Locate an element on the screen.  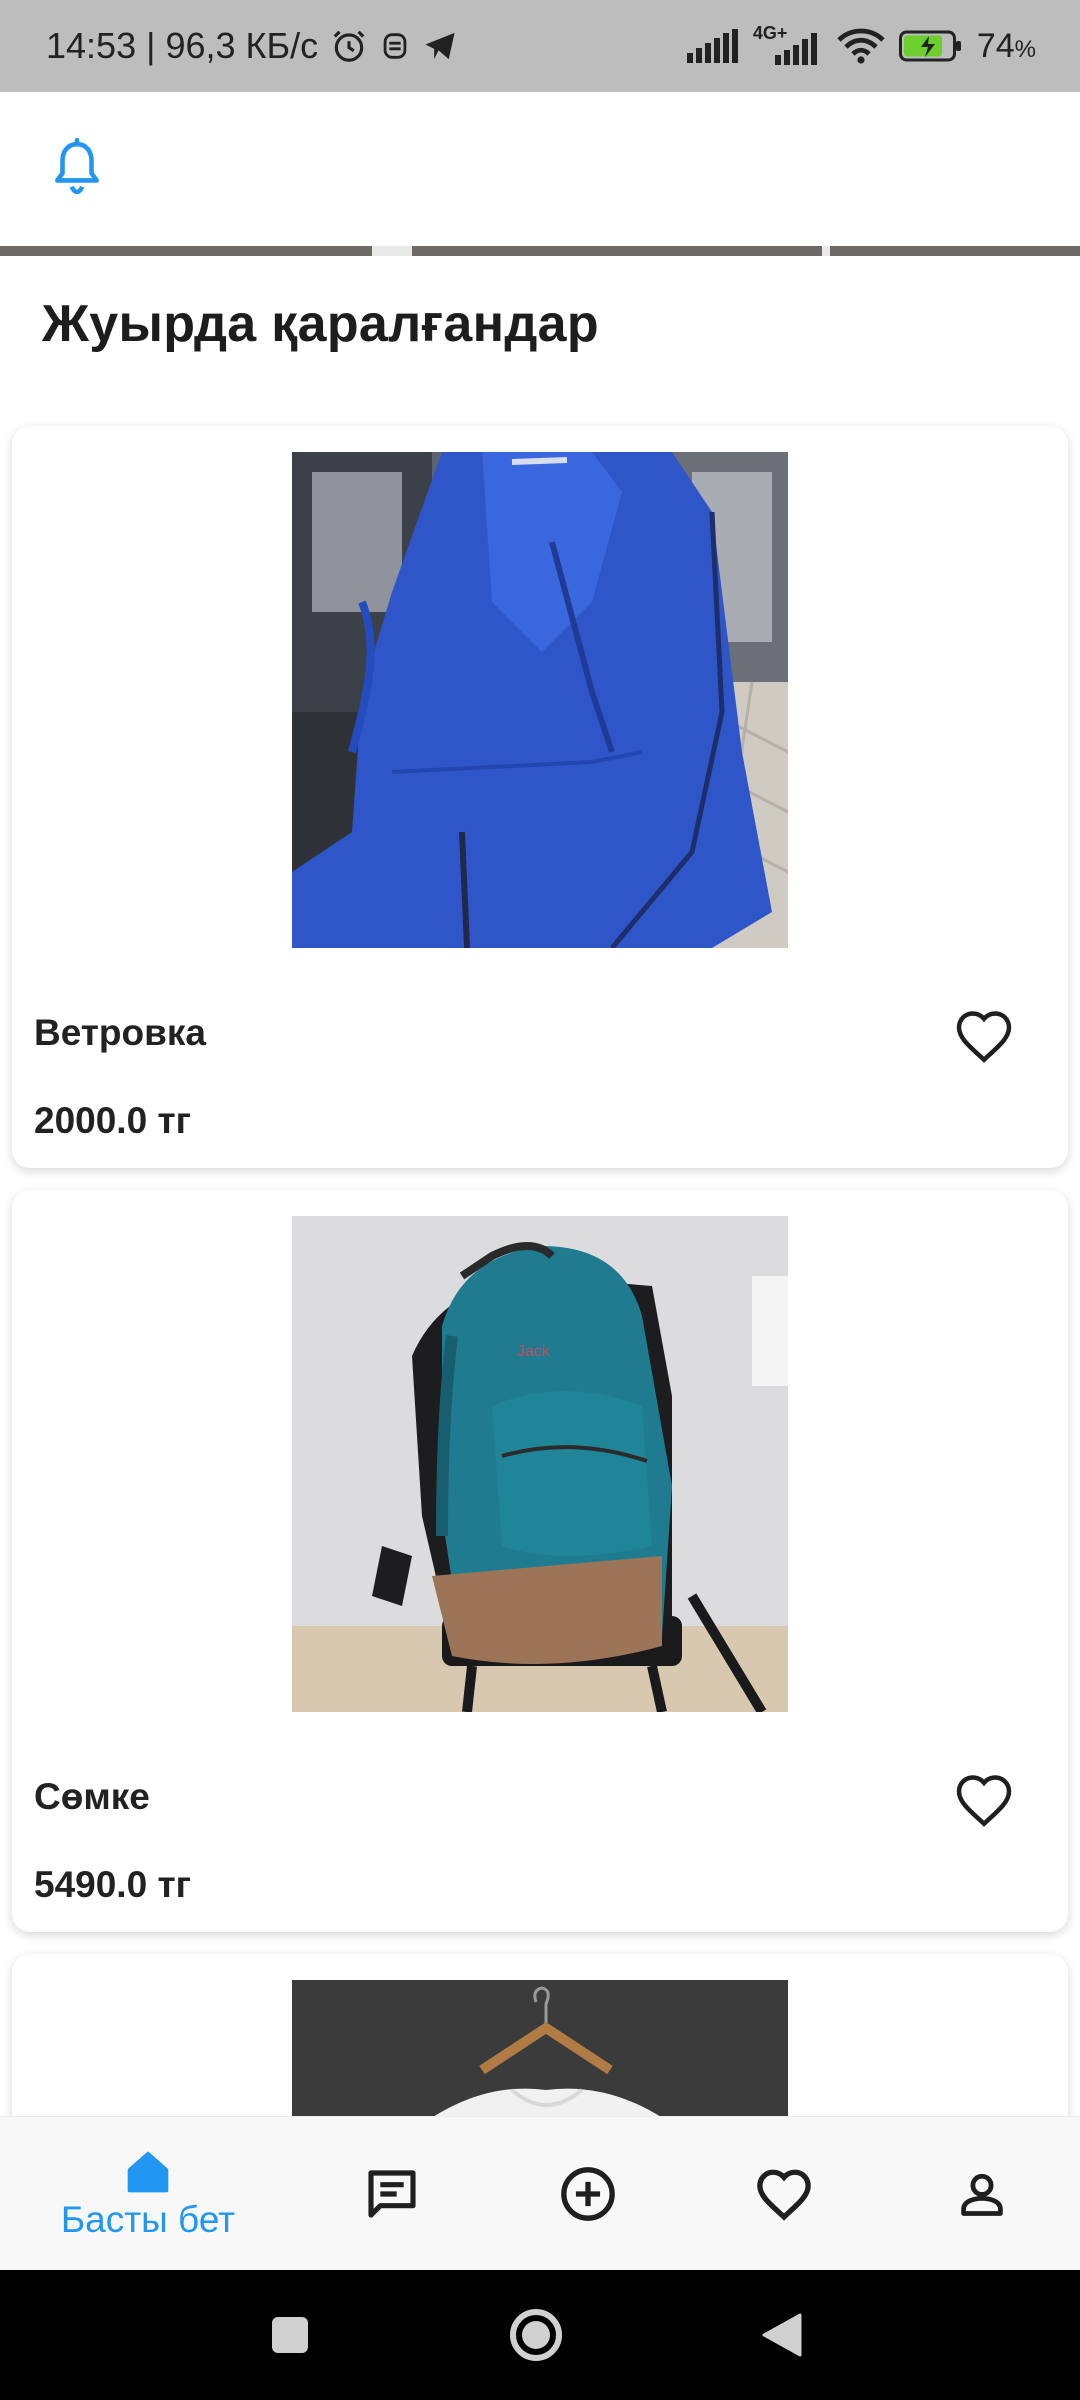
nav-profile is located at coordinates (982, 2194).